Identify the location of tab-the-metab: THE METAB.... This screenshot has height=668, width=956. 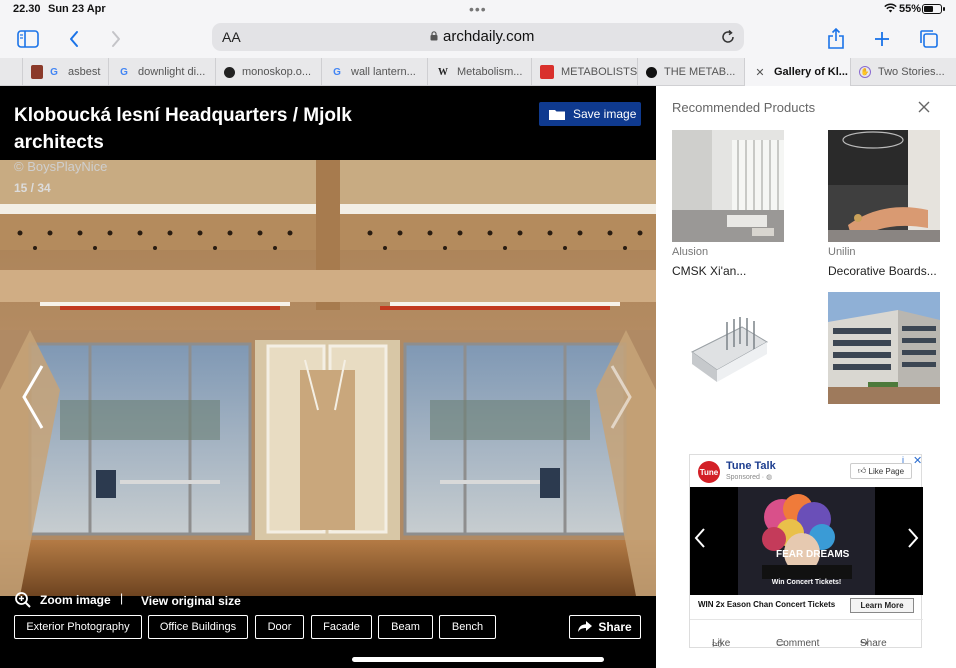
(690, 72).